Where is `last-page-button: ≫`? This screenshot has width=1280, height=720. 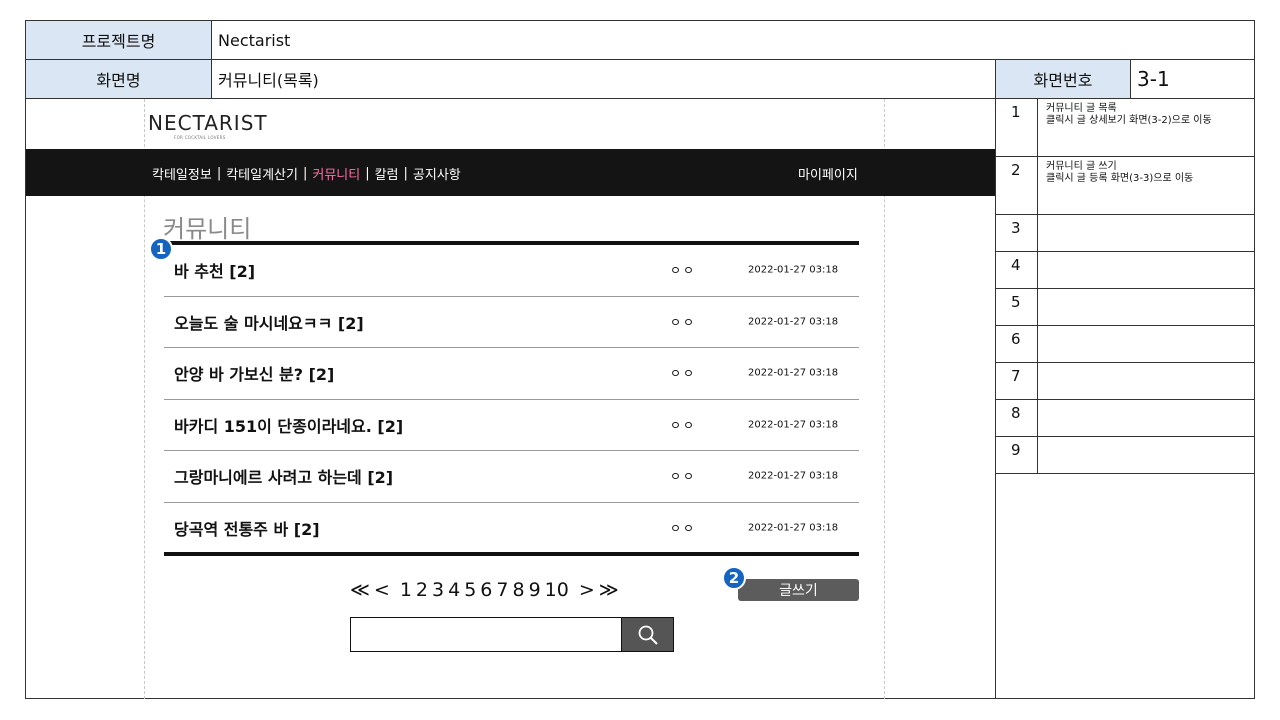 last-page-button: ≫ is located at coordinates (609, 590).